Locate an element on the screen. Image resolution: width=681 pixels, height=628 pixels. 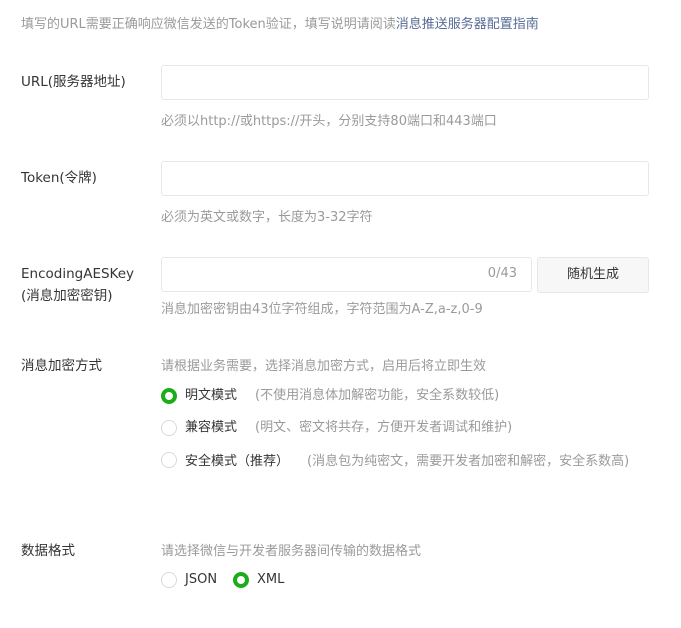
generate-key-button: 随机生成 is located at coordinates (593, 275).